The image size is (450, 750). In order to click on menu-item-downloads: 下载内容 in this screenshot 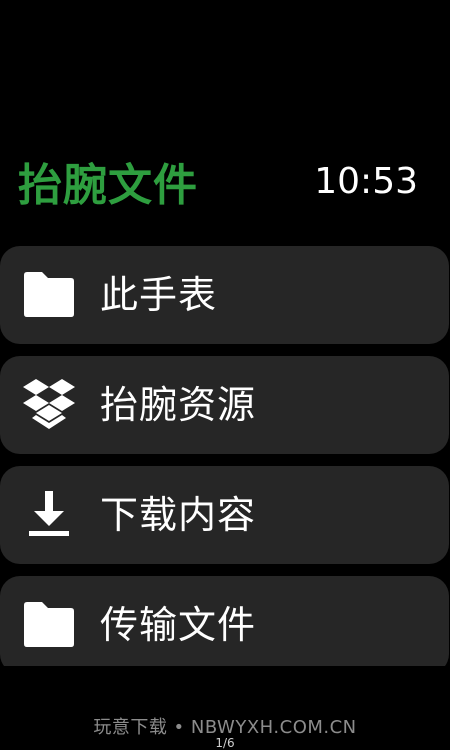, I will do `click(224, 515)`.